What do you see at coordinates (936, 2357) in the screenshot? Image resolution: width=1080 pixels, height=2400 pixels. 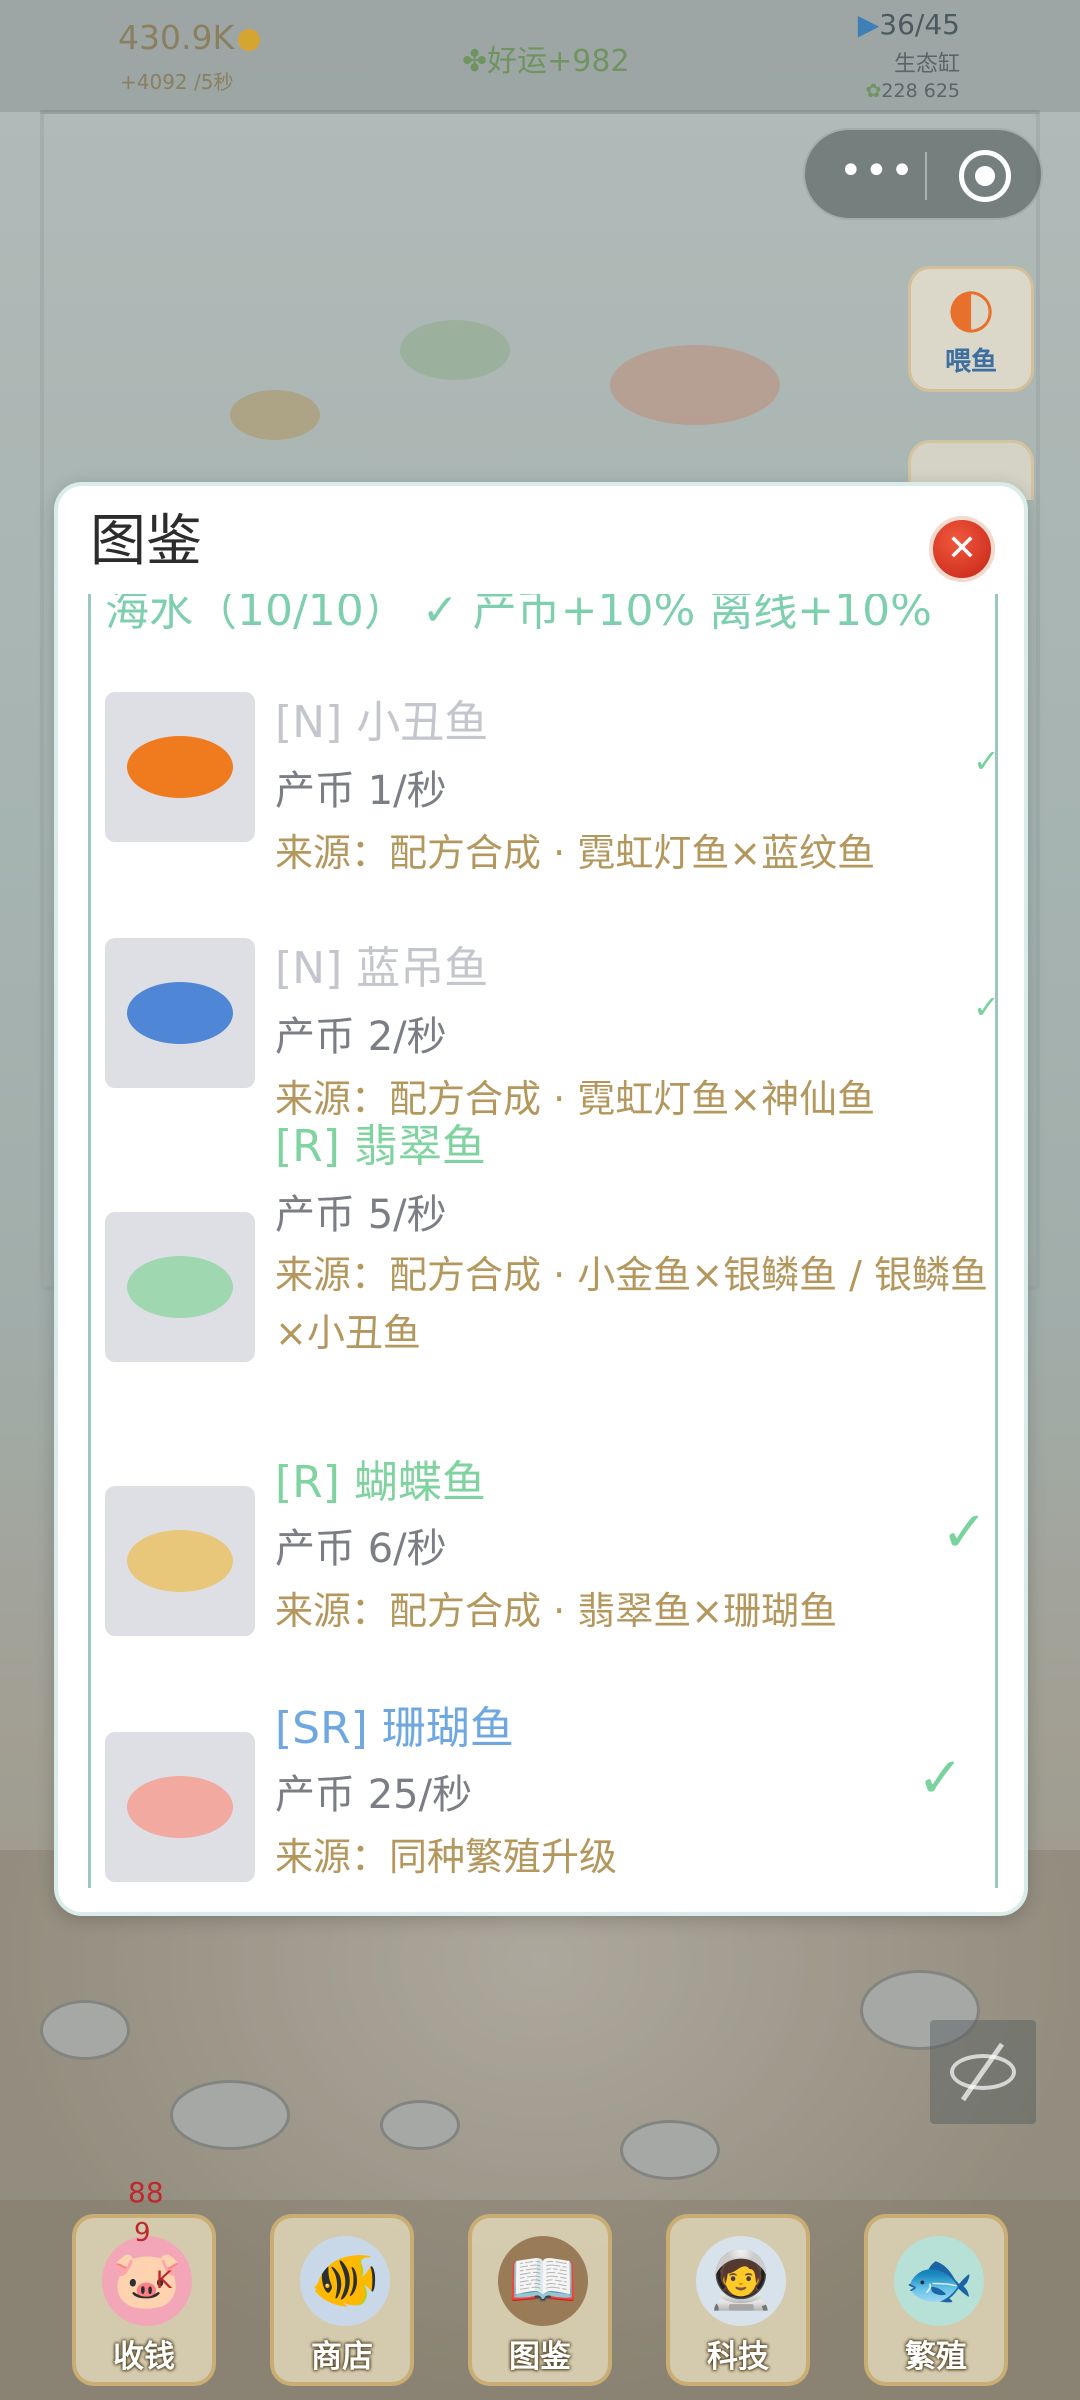 I see `nav-breed-label: 繁殖` at bounding box center [936, 2357].